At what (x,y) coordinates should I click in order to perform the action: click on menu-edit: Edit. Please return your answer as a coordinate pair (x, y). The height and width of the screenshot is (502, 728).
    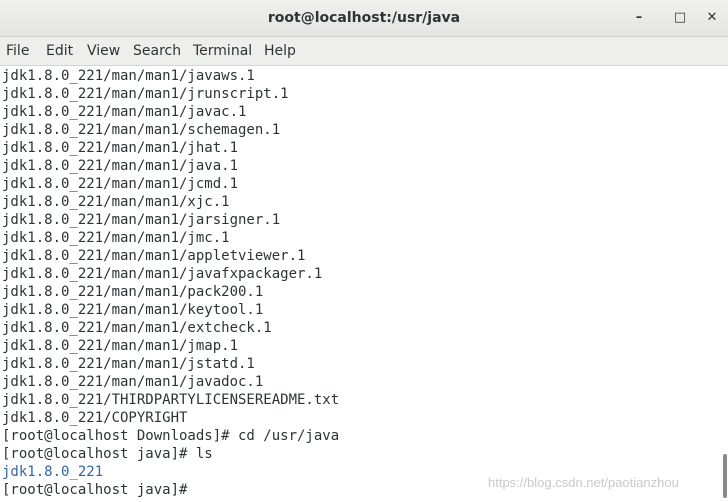
    Looking at the image, I should click on (59, 51).